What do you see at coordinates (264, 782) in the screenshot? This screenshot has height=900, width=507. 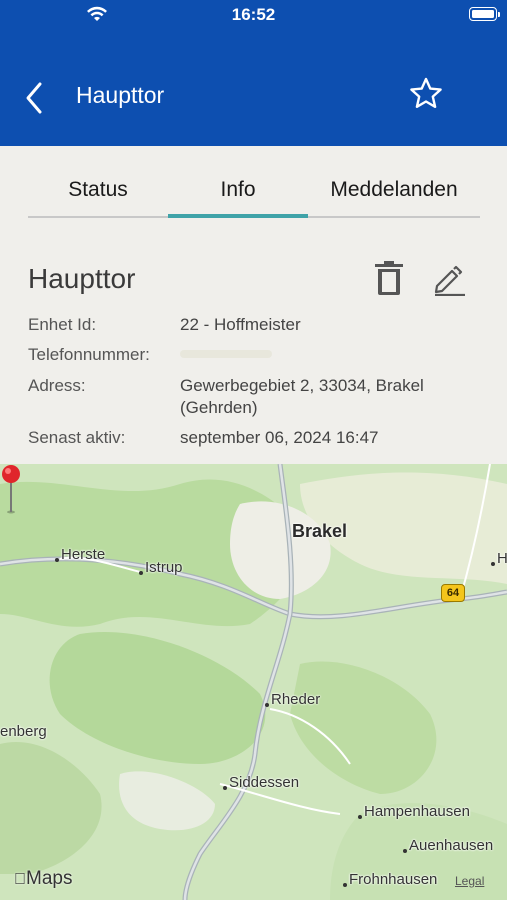 I see `map-label-siddessen: Siddessen` at bounding box center [264, 782].